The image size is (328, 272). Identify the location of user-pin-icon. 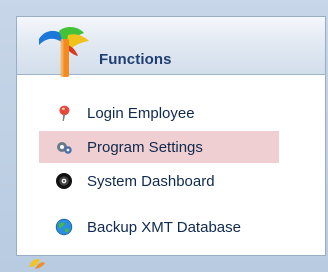
(64, 113).